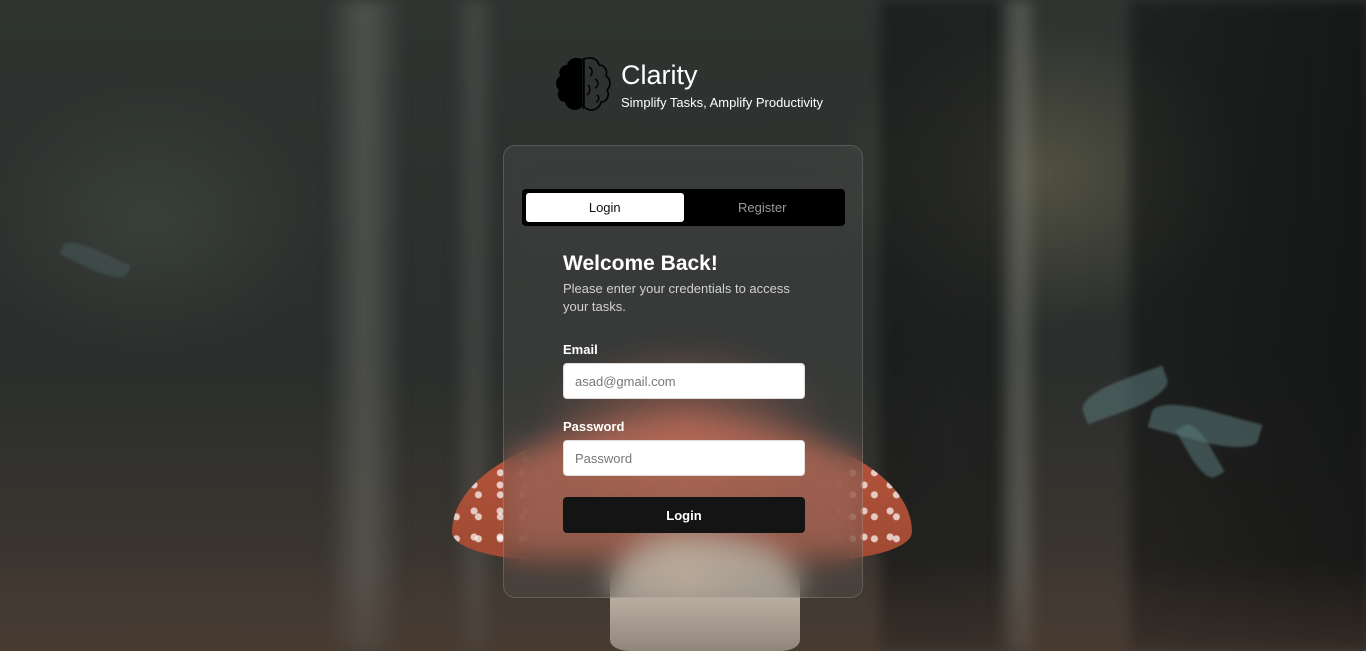  Describe the element at coordinates (684, 458) in the screenshot. I see `password-field` at that location.